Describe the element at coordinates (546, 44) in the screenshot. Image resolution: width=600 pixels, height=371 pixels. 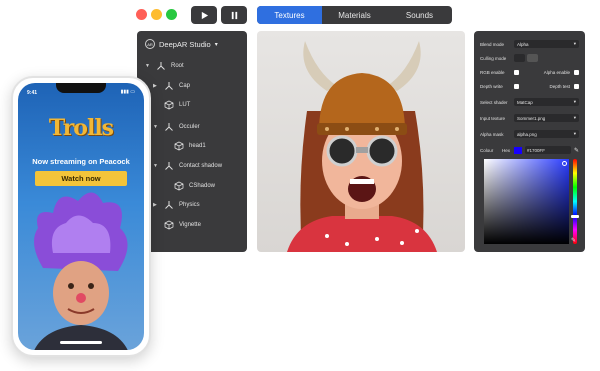
I see `blend-mode-select: Alpha ▾` at that location.